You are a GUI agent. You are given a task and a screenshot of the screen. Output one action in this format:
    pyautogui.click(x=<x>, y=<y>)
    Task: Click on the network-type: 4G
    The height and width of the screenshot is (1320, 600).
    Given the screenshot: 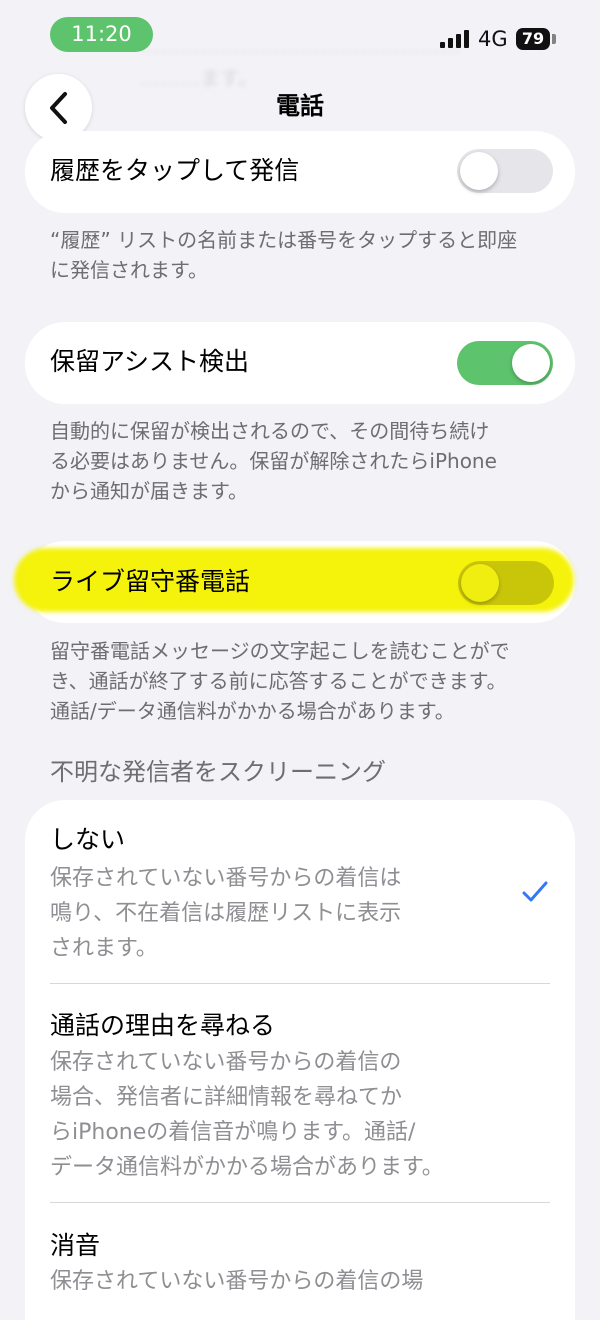 What is the action you would take?
    pyautogui.click(x=493, y=39)
    